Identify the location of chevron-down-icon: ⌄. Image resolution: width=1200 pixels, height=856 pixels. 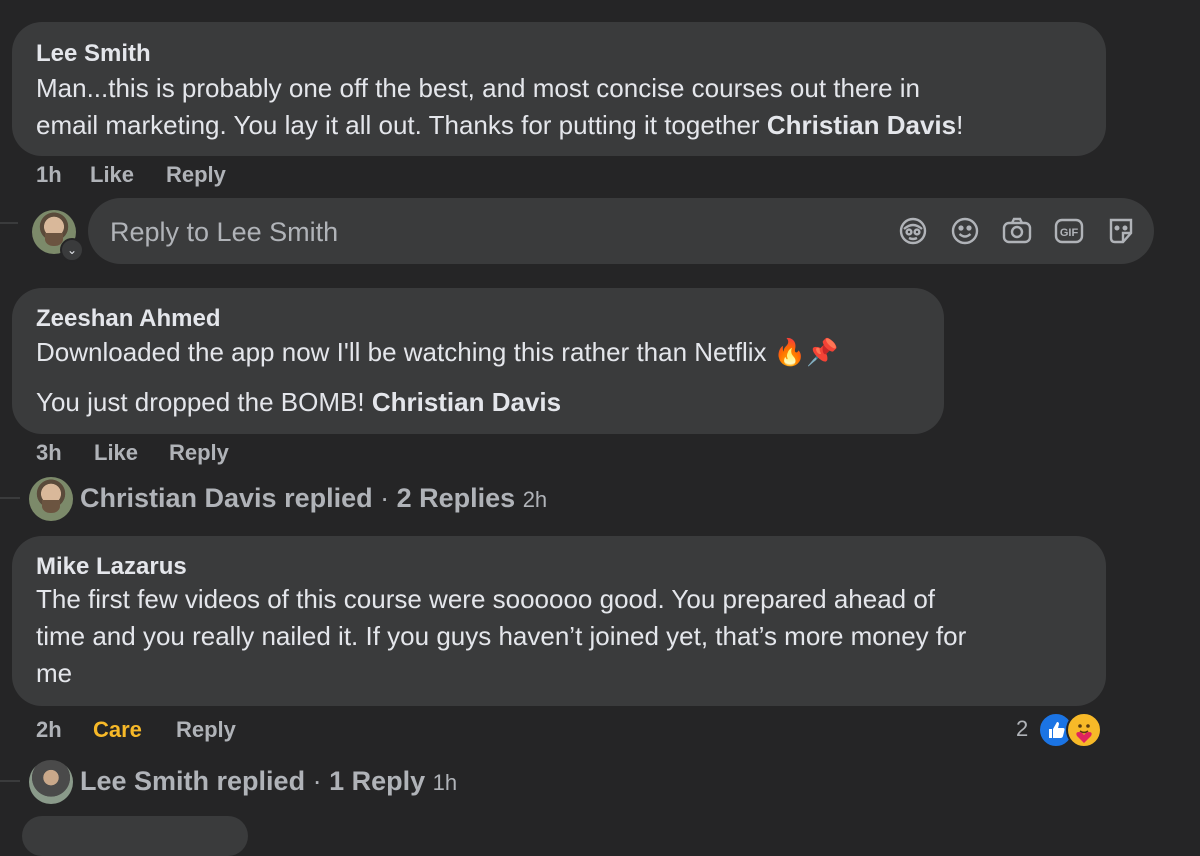
(72, 250).